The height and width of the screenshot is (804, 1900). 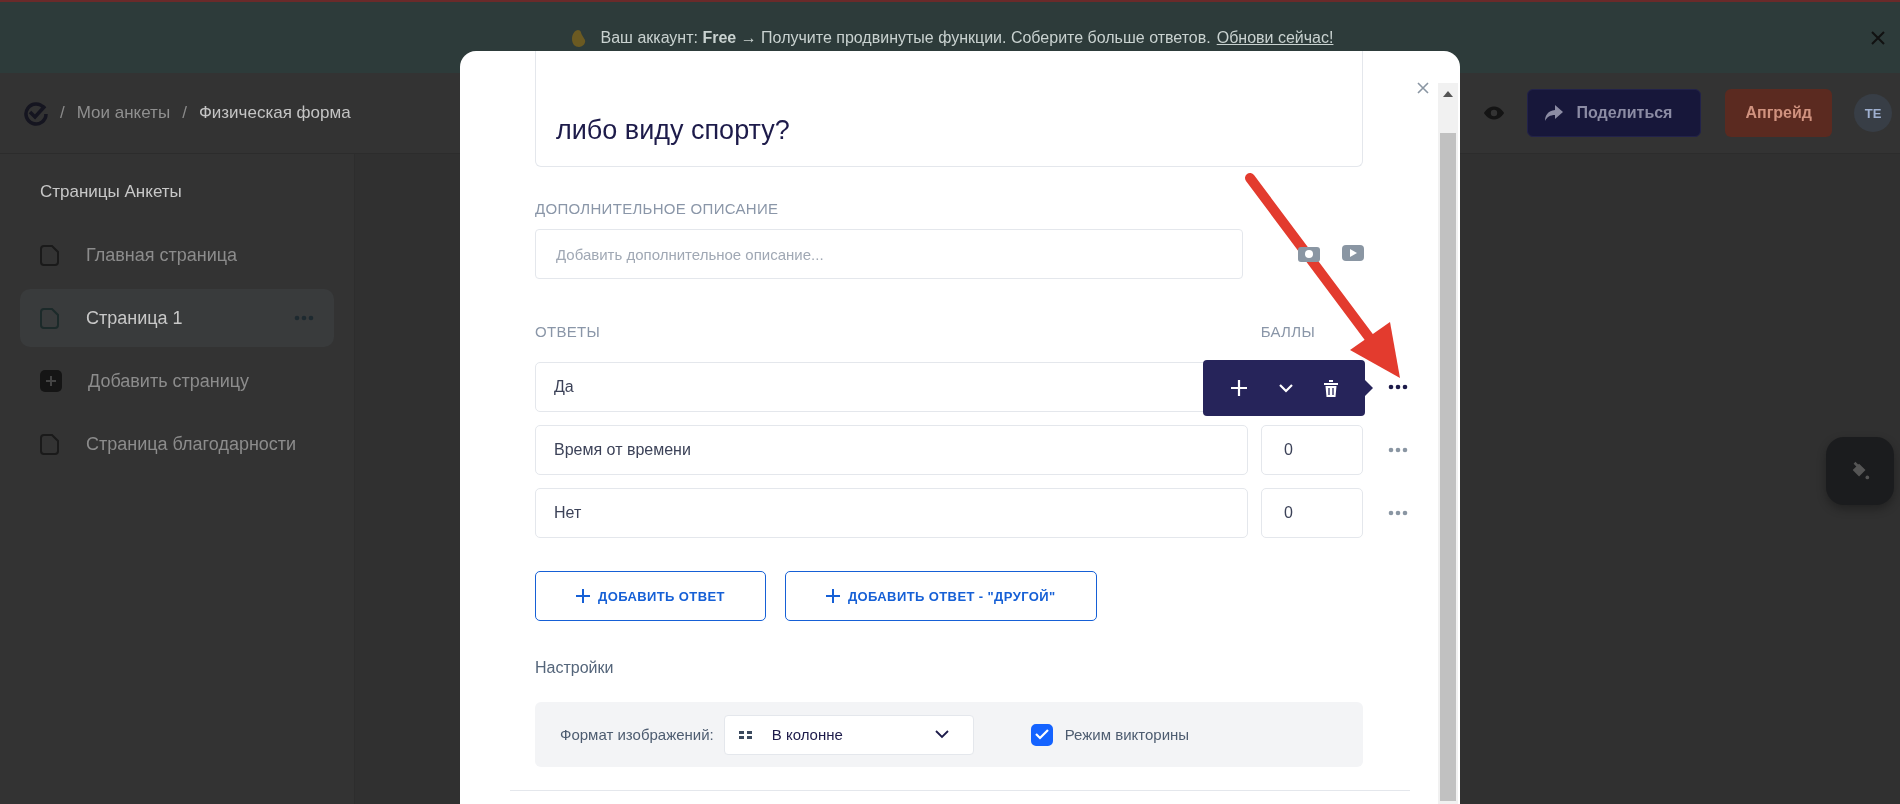 What do you see at coordinates (1873, 113) in the screenshot?
I see `user-avatar: TE` at bounding box center [1873, 113].